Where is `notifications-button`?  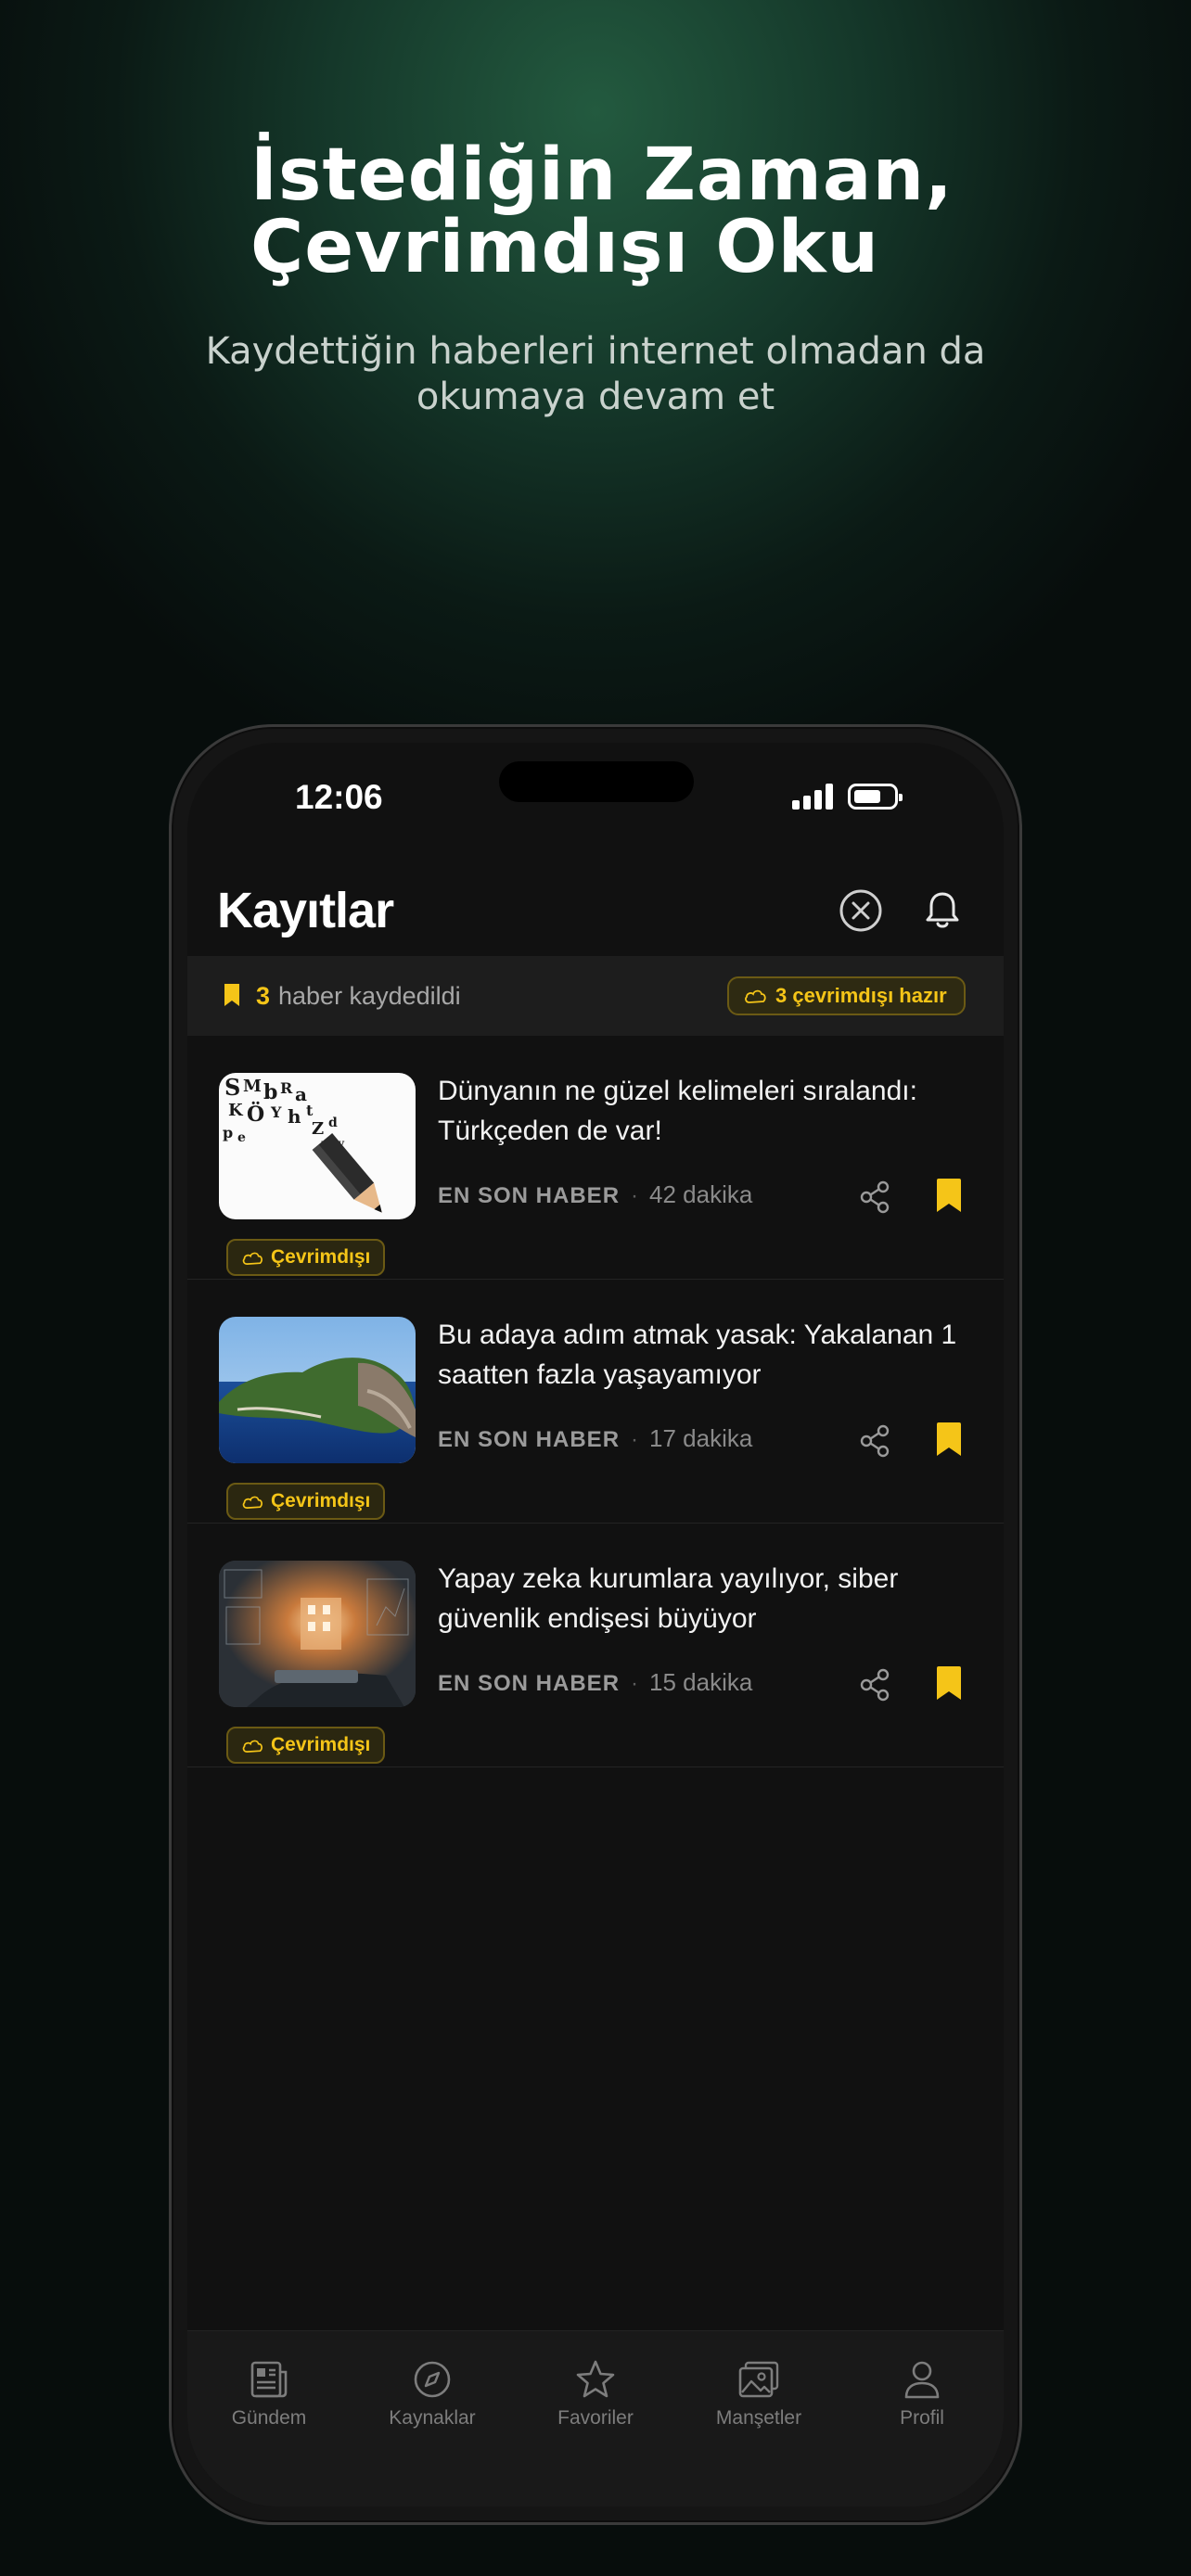 notifications-button is located at coordinates (942, 910).